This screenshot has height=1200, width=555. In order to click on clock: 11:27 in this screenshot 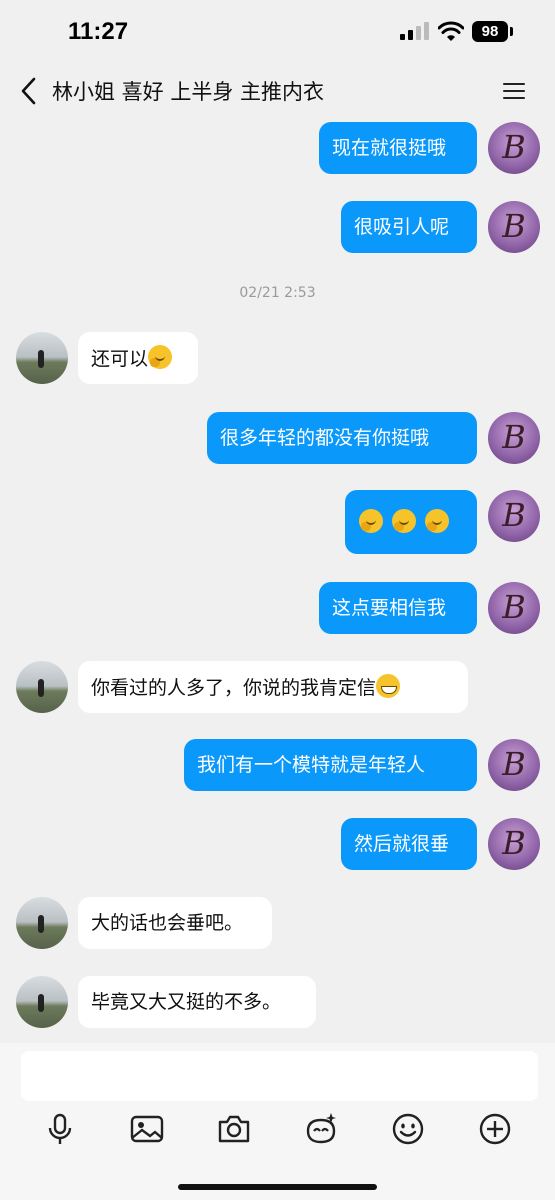, I will do `click(98, 31)`.